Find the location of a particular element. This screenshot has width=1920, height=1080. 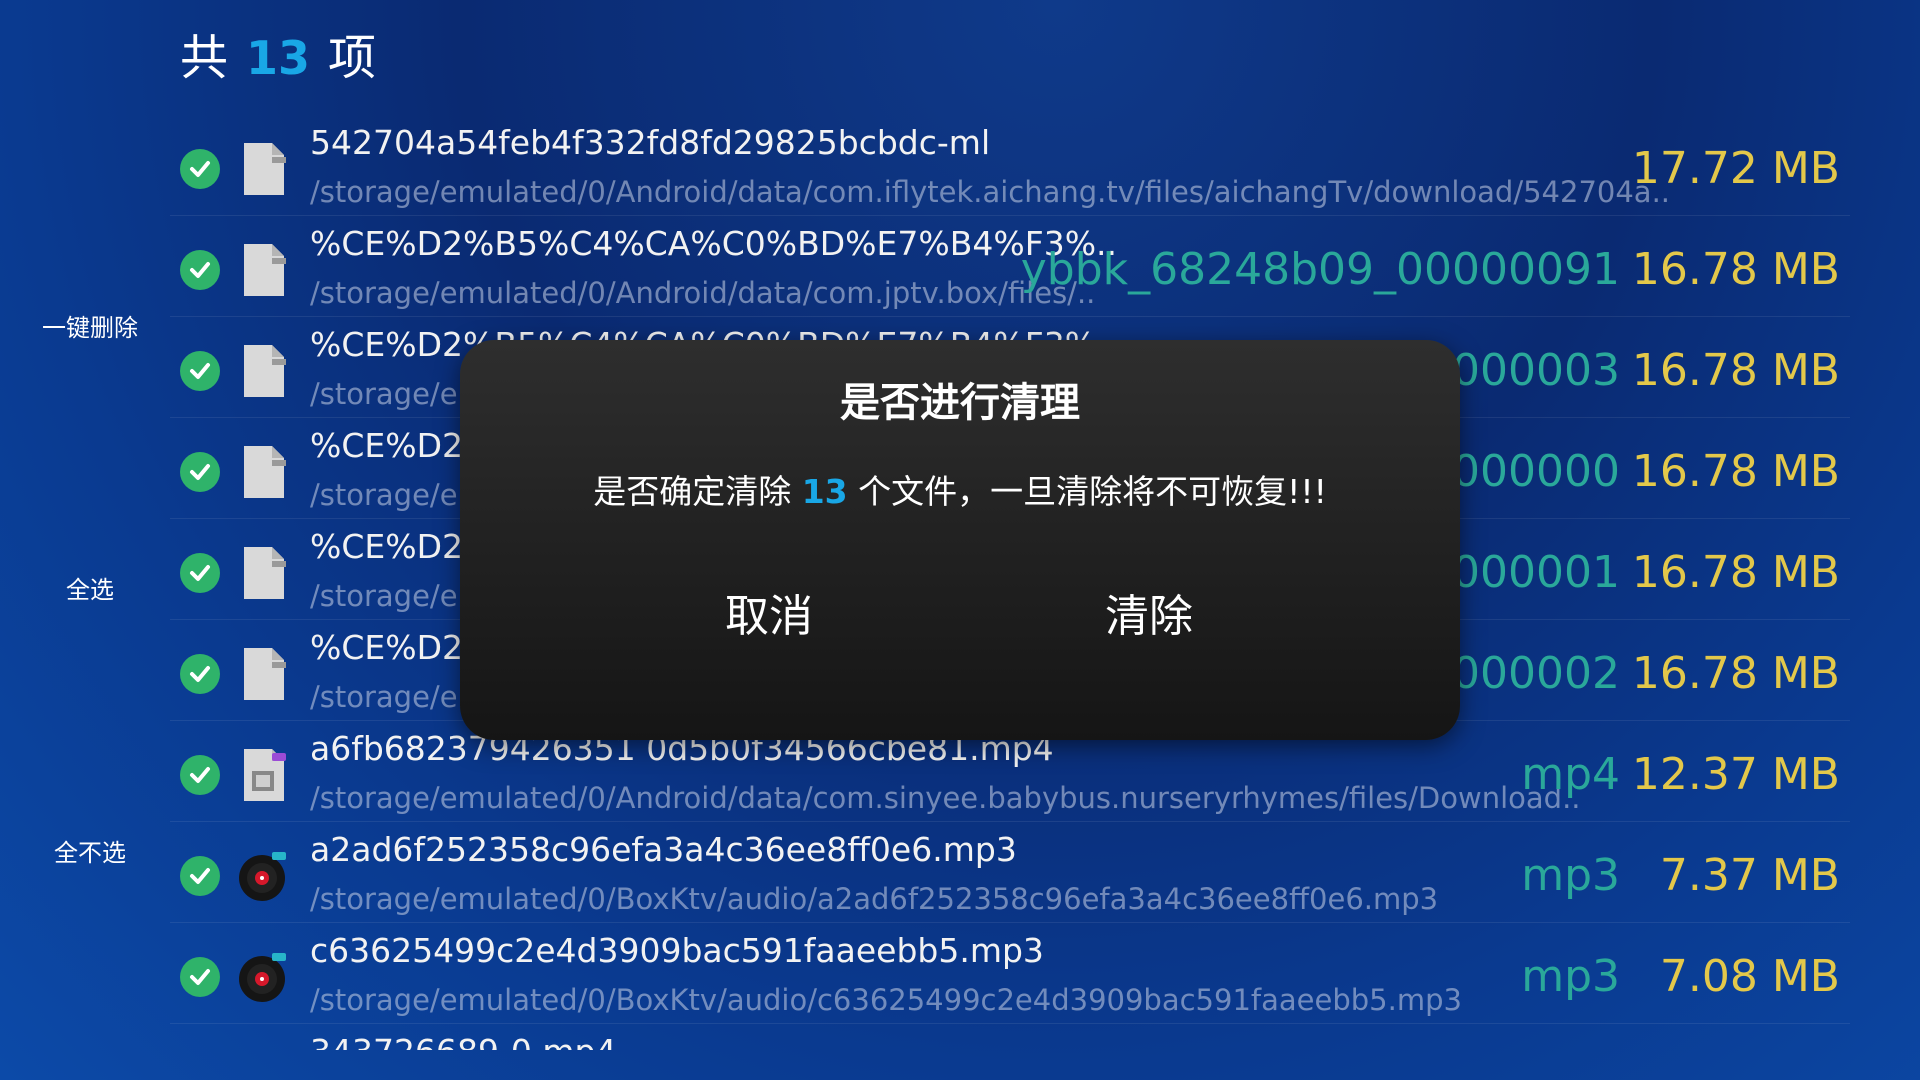

file-name: a2ad6f252358c96efa3a4c36ee8ff0e6.mp3 is located at coordinates (663, 849).